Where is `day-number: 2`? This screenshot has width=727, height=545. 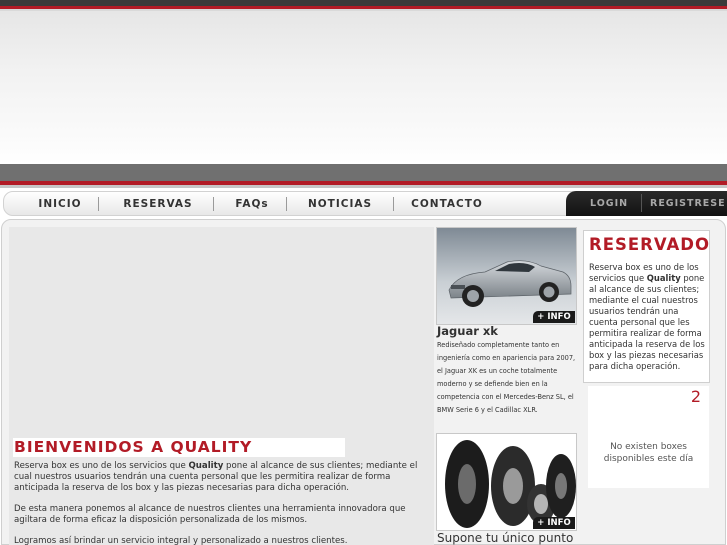
day-number: 2 is located at coordinates (696, 396).